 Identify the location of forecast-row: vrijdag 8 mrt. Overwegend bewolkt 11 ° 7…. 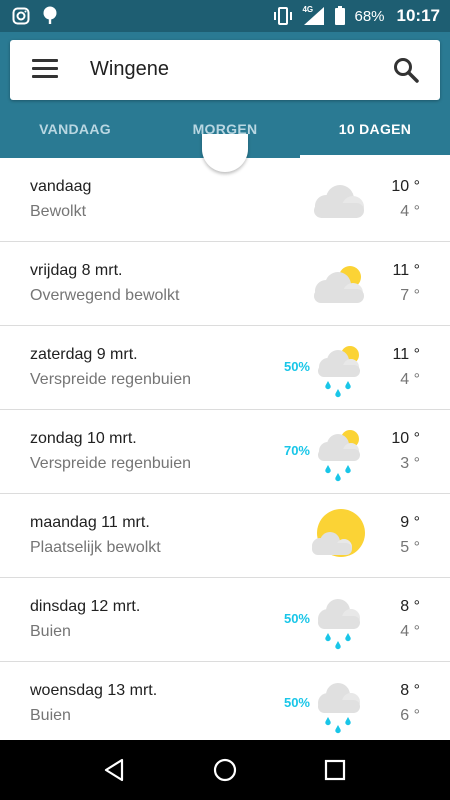
(225, 284).